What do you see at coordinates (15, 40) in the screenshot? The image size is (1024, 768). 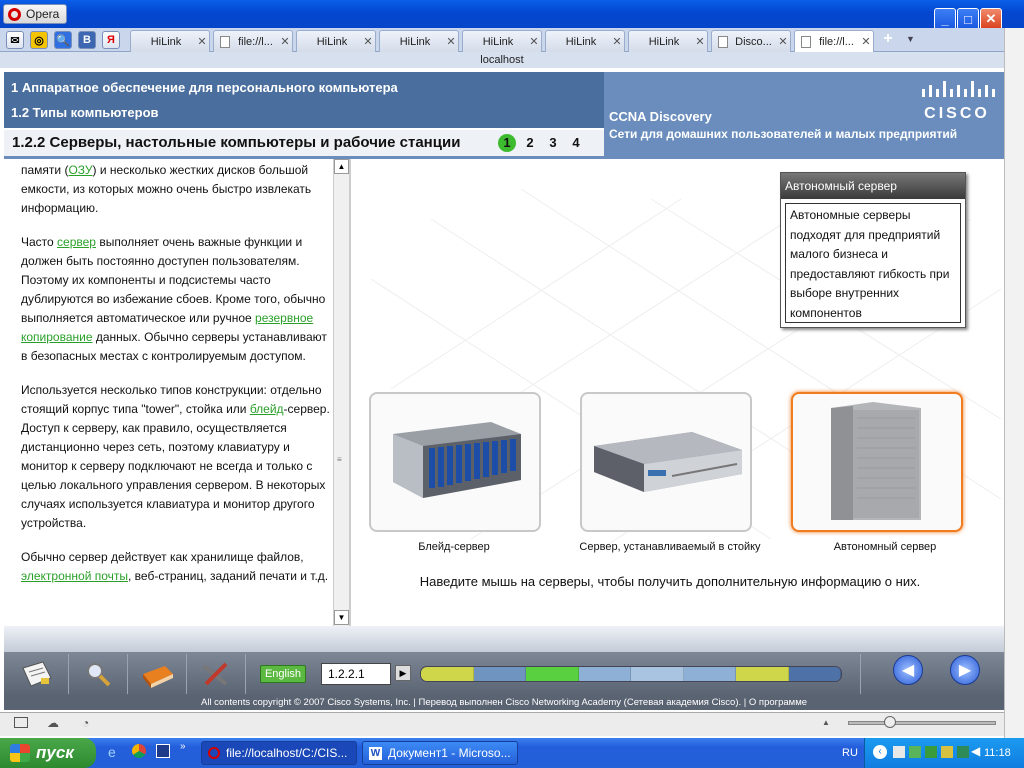 I see `quick-button-icon: ✉` at bounding box center [15, 40].